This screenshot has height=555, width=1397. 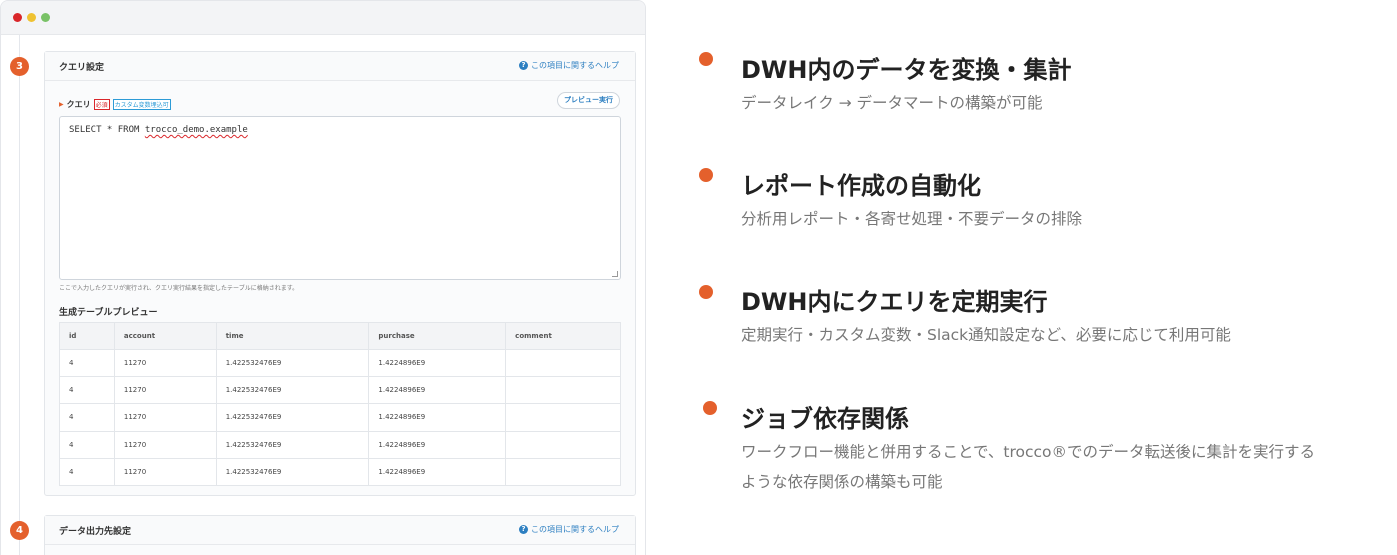 What do you see at coordinates (61, 104) in the screenshot?
I see `caret-right-icon: ▶` at bounding box center [61, 104].